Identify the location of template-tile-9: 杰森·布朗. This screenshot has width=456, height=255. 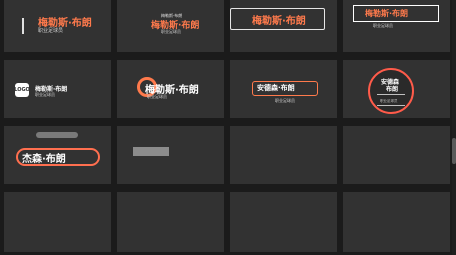
(57, 155).